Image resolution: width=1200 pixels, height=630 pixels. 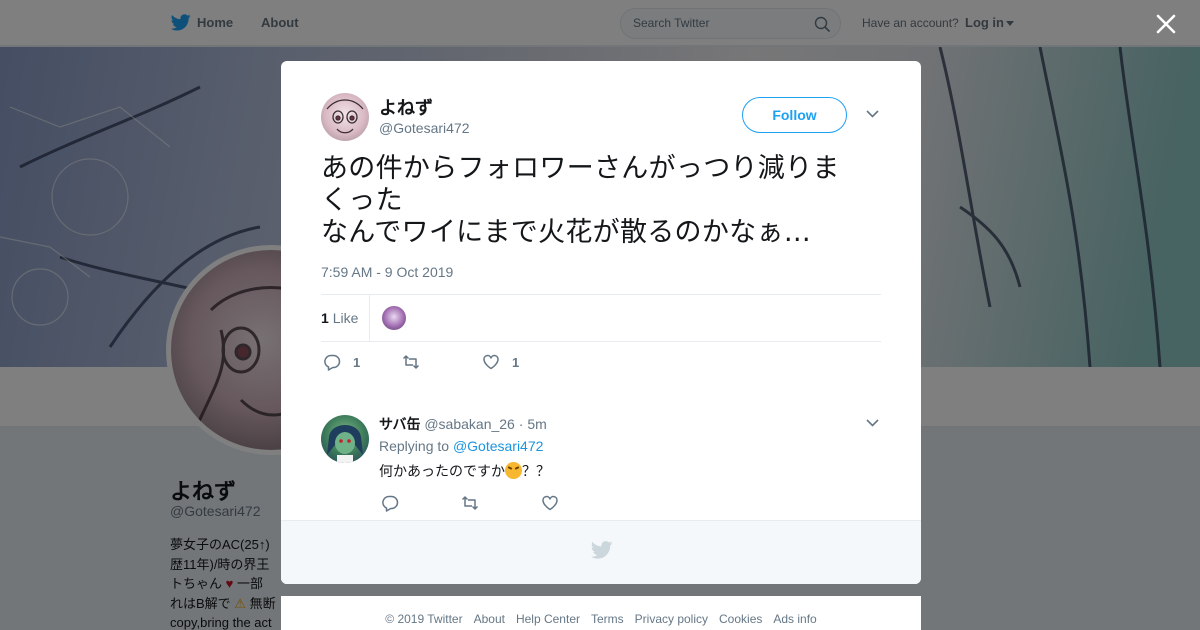 What do you see at coordinates (794, 619) in the screenshot?
I see `footer-link-ads-info: Ads info` at bounding box center [794, 619].